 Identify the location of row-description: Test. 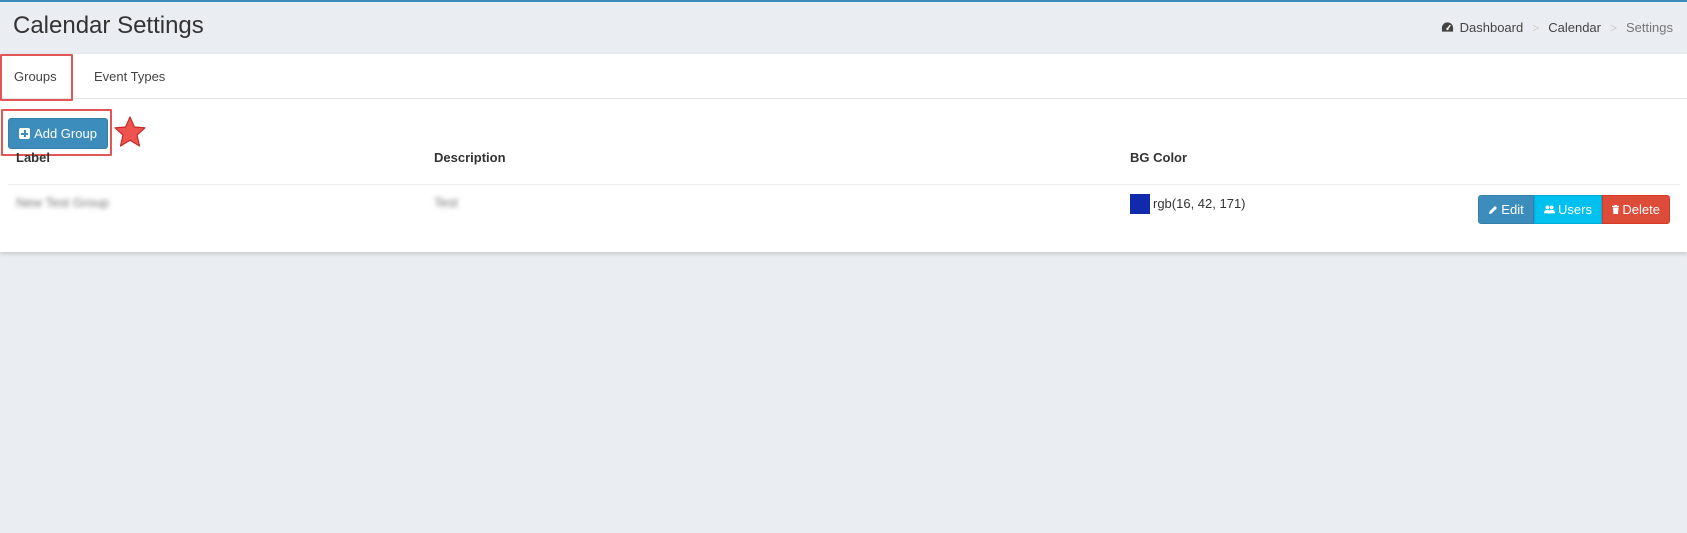
(446, 202).